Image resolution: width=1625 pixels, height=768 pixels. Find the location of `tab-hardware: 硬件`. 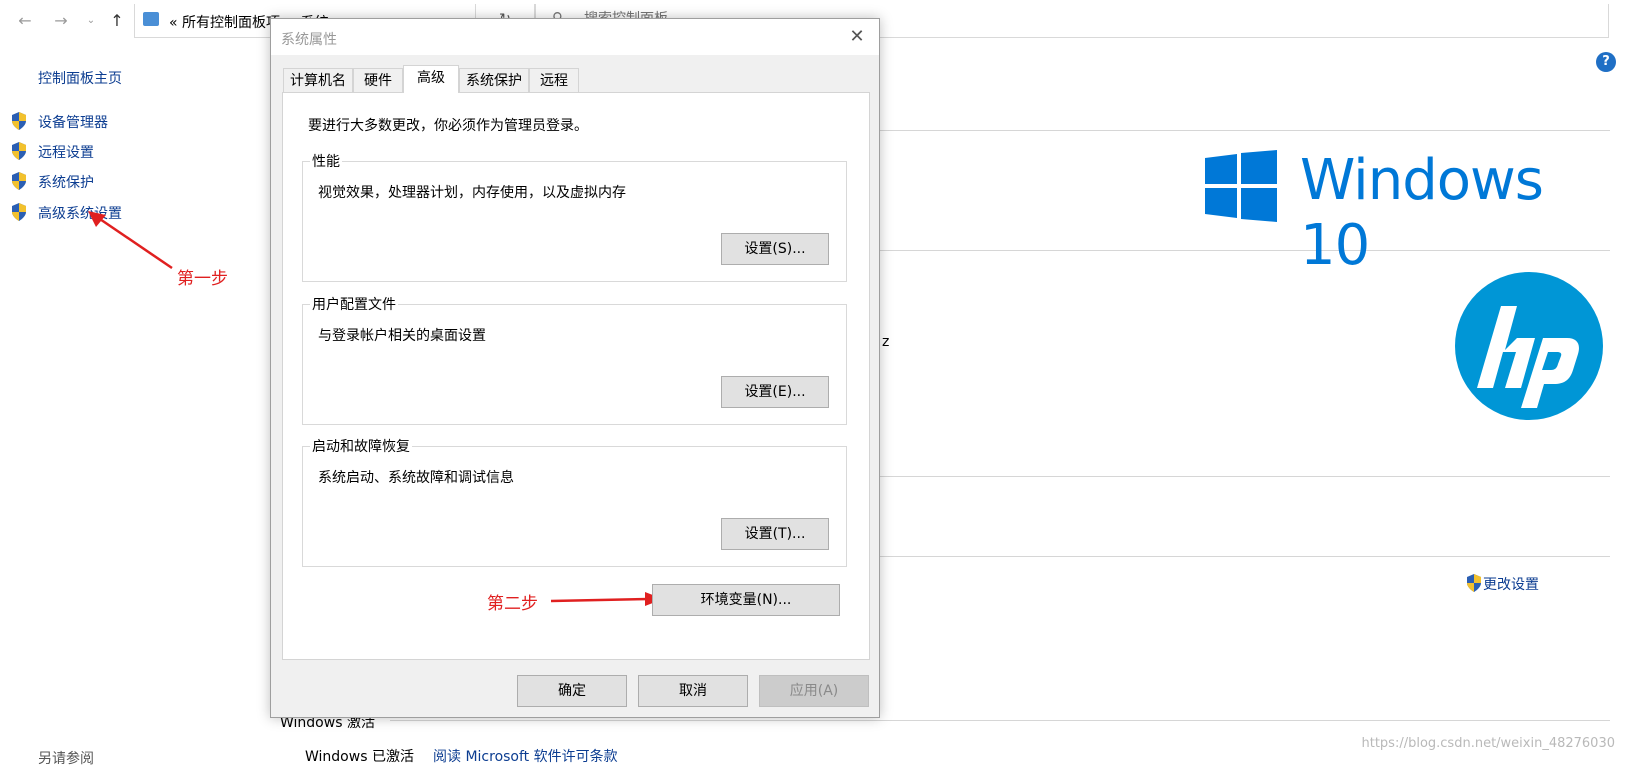

tab-hardware: 硬件 is located at coordinates (378, 80).